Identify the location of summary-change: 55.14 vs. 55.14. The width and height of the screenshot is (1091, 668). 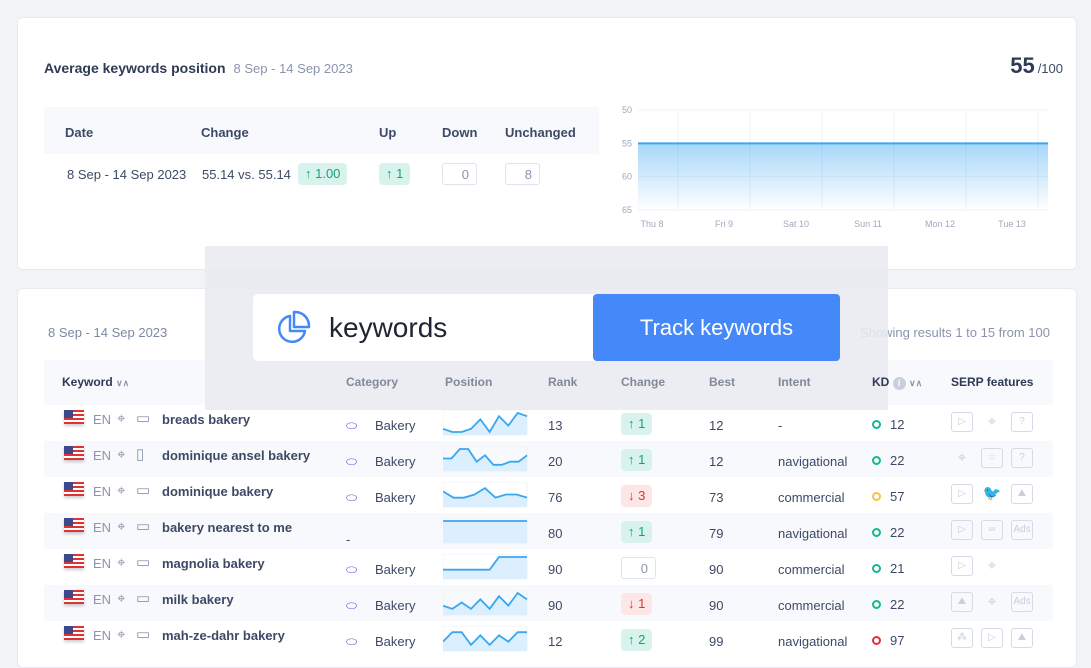
(246, 174).